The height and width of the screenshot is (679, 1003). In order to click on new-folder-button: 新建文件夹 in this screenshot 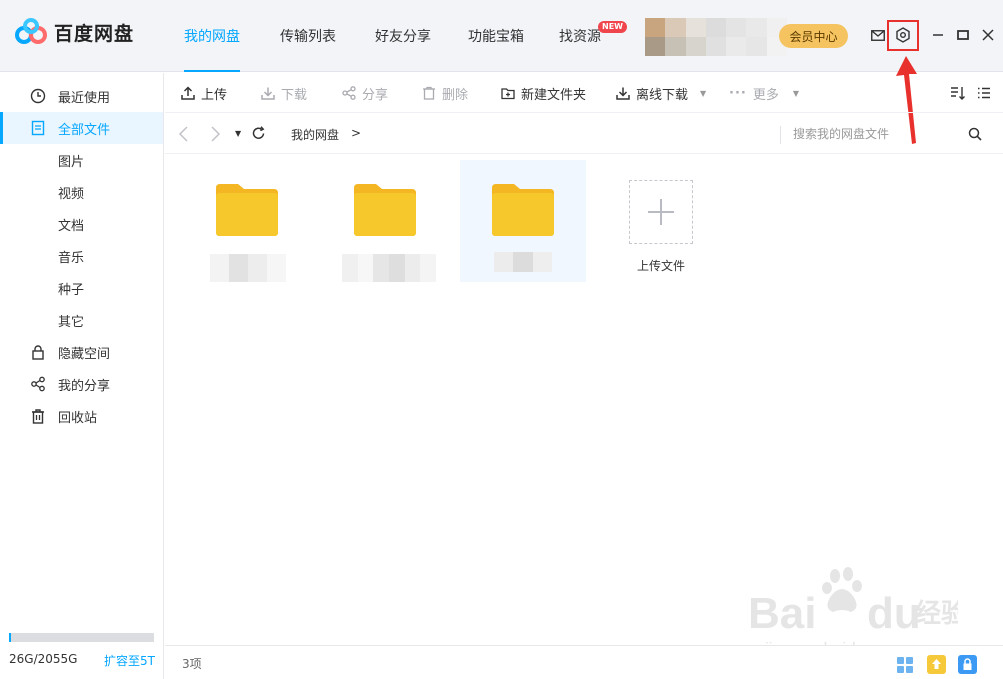, I will do `click(543, 93)`.